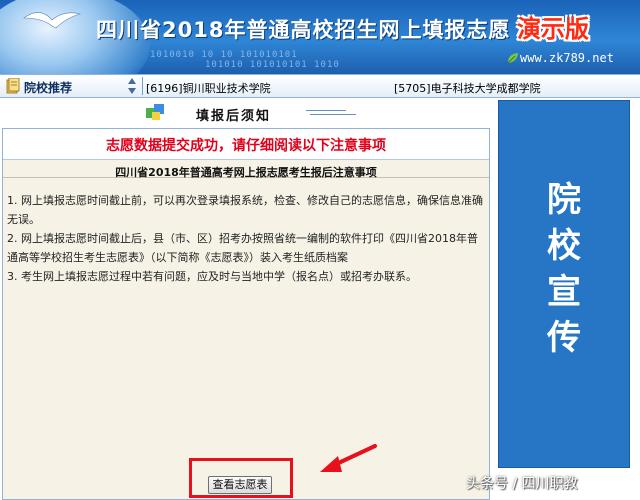 The width and height of the screenshot is (640, 500). What do you see at coordinates (155, 112) in the screenshot?
I see `notice-icon` at bounding box center [155, 112].